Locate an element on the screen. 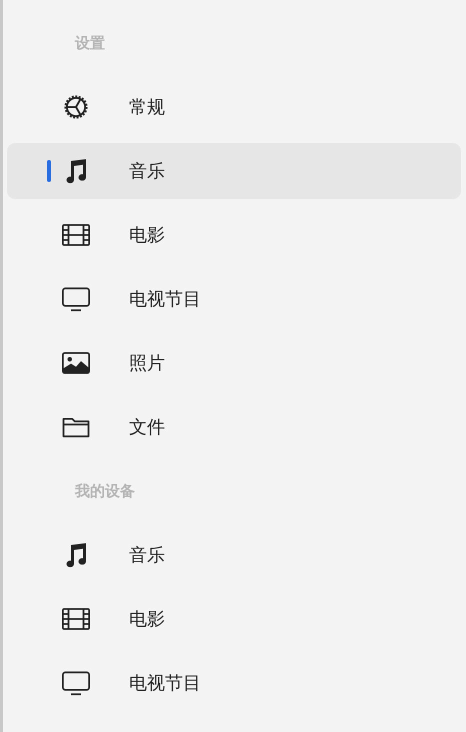 This screenshot has height=732, width=466. sidebar-item: 文件 is located at coordinates (234, 427).